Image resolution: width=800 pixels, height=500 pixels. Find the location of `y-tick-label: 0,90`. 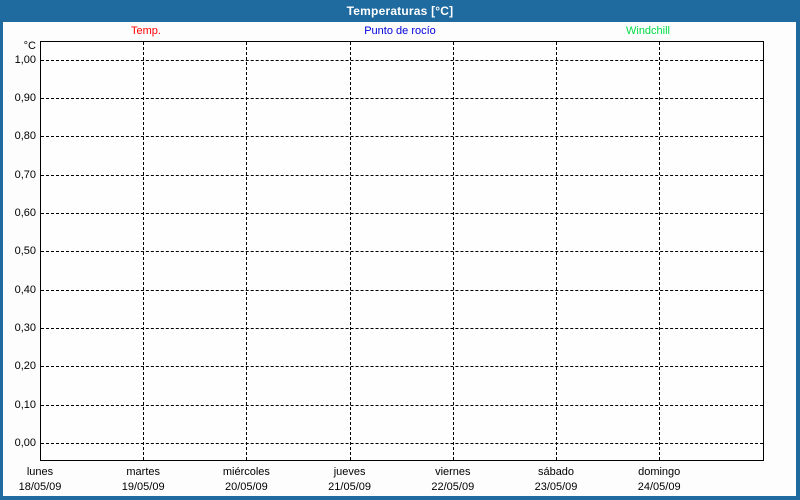

y-tick-label: 0,90 is located at coordinates (25, 97).